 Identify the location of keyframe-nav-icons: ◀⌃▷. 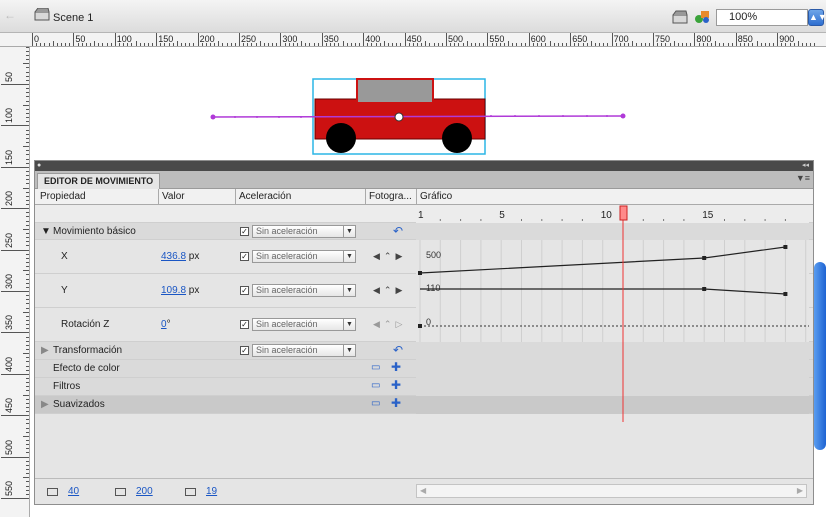
(389, 324).